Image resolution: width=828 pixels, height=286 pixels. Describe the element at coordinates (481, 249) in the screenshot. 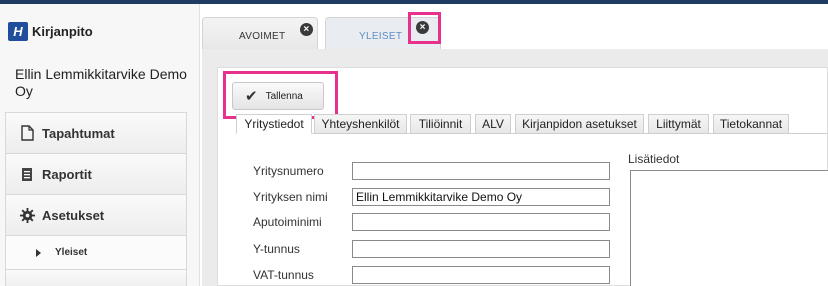

I see `y-tunnus-input` at that location.